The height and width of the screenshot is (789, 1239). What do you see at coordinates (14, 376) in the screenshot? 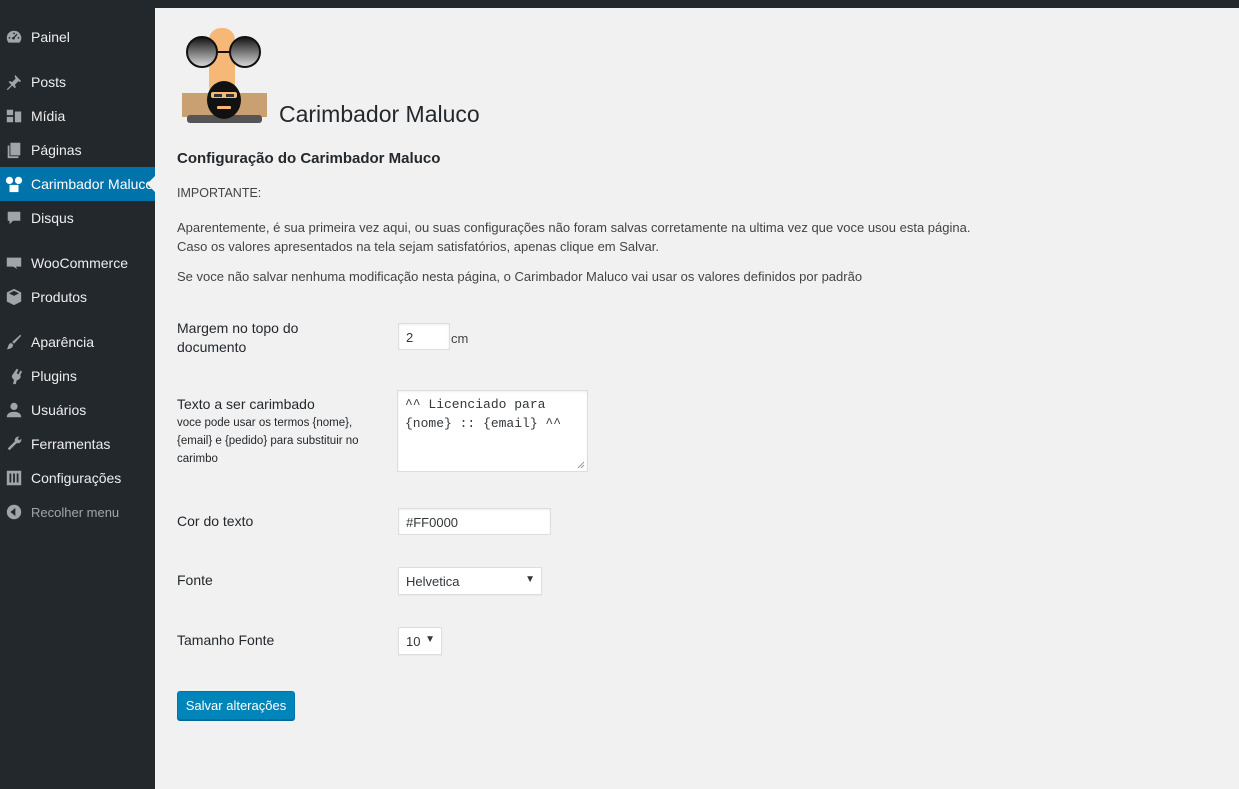
I see `plugin-icon` at bounding box center [14, 376].